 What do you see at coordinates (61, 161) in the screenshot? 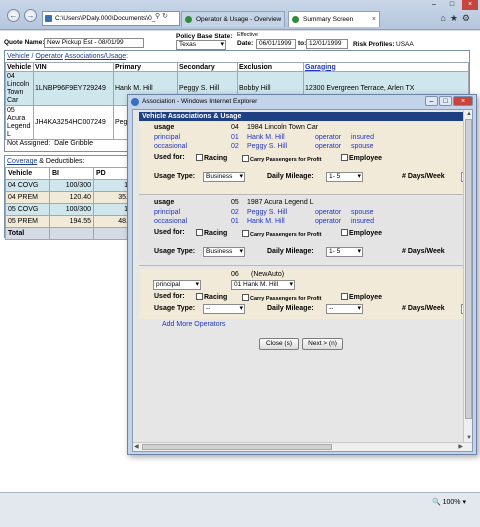
I see `title-rest: & Deductibles:` at bounding box center [61, 161].